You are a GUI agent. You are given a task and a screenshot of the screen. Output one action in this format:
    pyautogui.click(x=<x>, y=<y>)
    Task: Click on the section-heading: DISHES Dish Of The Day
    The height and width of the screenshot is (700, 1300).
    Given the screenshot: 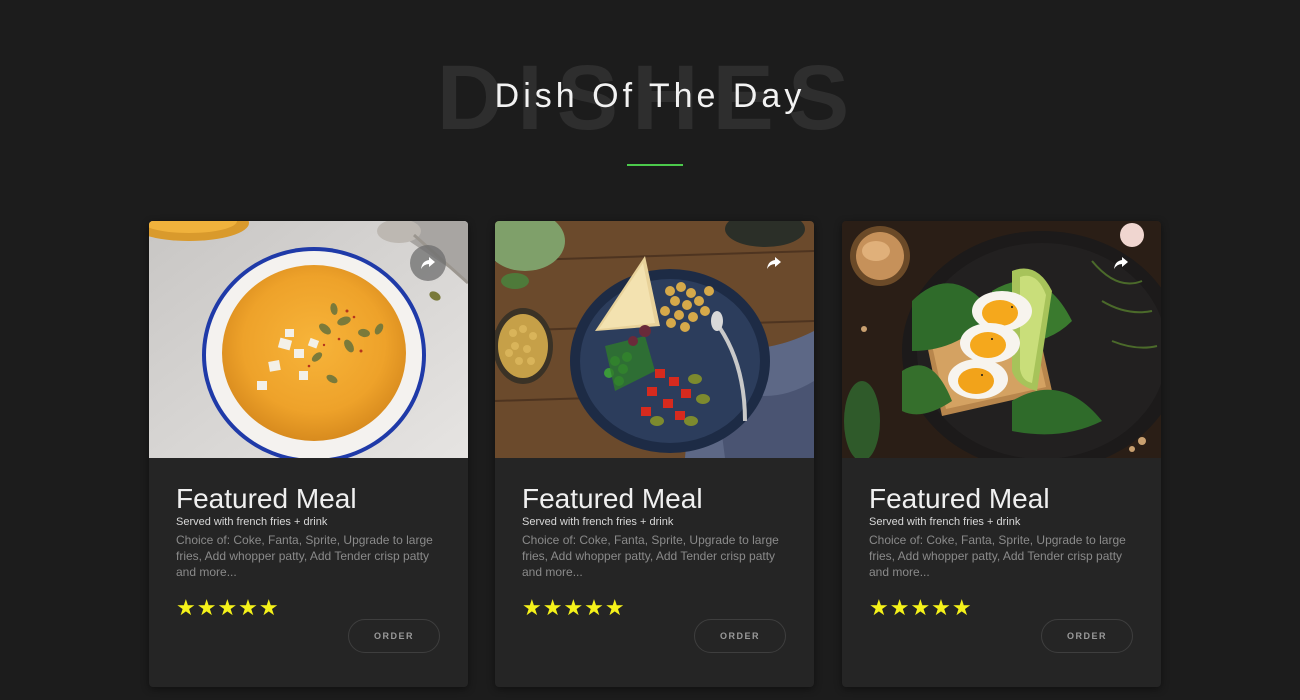 What is the action you would take?
    pyautogui.click(x=650, y=98)
    